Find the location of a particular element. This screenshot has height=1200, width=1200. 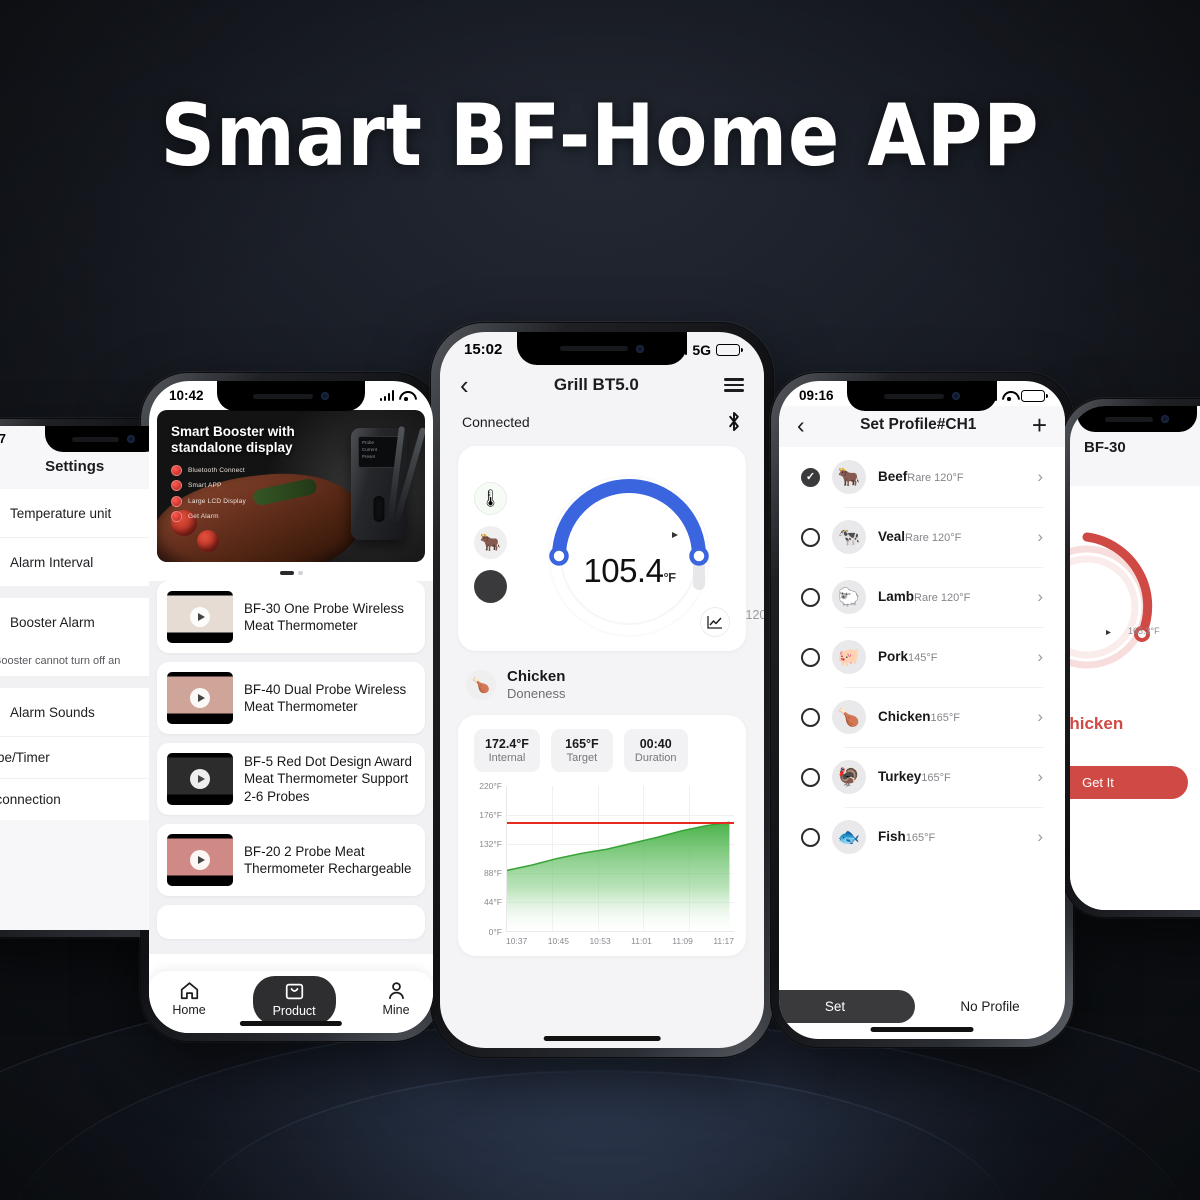

home-indicator is located at coordinates (291, 1023).